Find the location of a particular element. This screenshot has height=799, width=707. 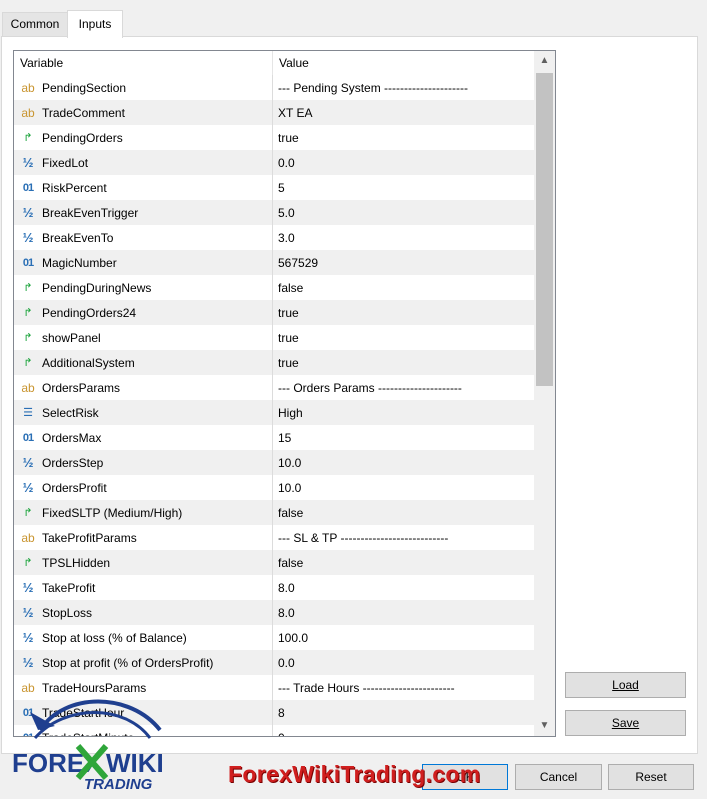

tab-common: Common is located at coordinates (35, 24).